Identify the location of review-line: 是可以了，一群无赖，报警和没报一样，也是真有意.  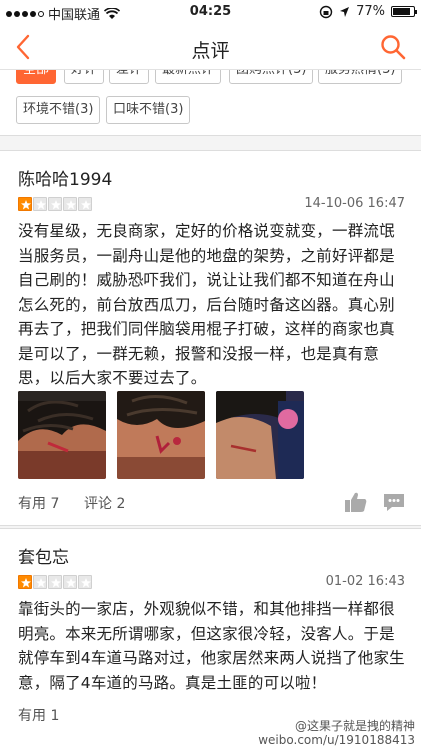
(199, 353).